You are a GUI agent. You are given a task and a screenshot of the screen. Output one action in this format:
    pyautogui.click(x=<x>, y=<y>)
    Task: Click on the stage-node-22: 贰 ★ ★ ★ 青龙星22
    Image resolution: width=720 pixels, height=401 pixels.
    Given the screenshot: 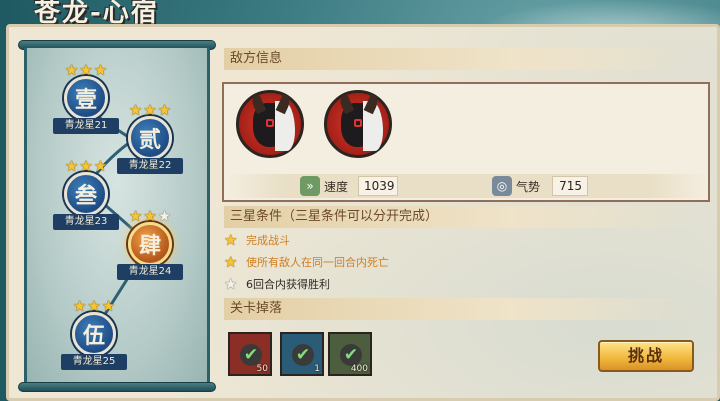 What is the action you would take?
    pyautogui.click(x=150, y=141)
    